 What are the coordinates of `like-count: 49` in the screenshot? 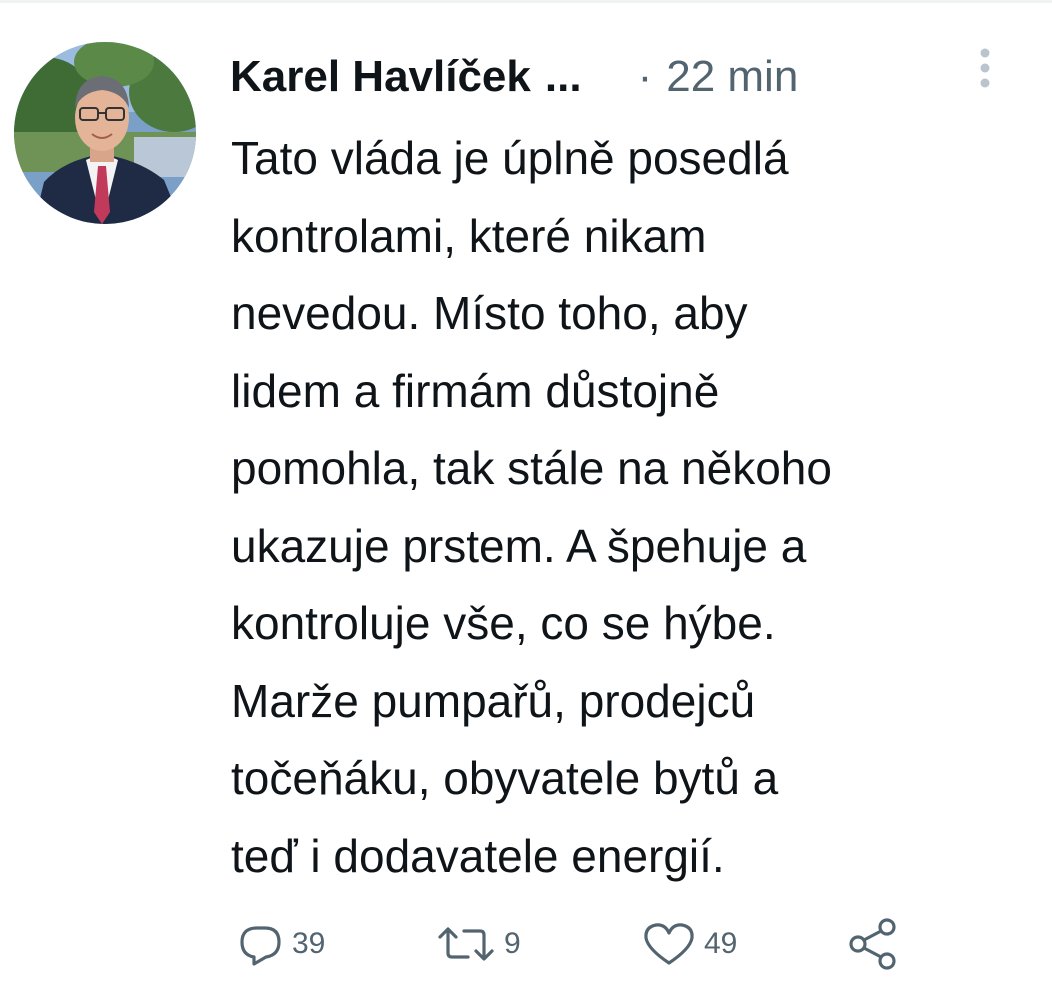 It's located at (721, 943).